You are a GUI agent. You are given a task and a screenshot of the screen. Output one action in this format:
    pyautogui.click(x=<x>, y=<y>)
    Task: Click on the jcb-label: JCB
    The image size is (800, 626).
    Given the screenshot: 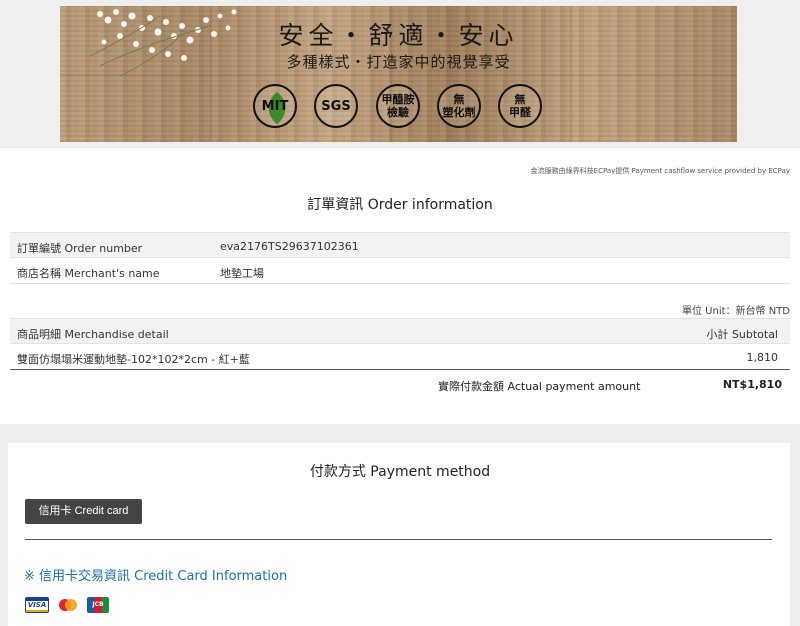 What is the action you would take?
    pyautogui.click(x=98, y=604)
    